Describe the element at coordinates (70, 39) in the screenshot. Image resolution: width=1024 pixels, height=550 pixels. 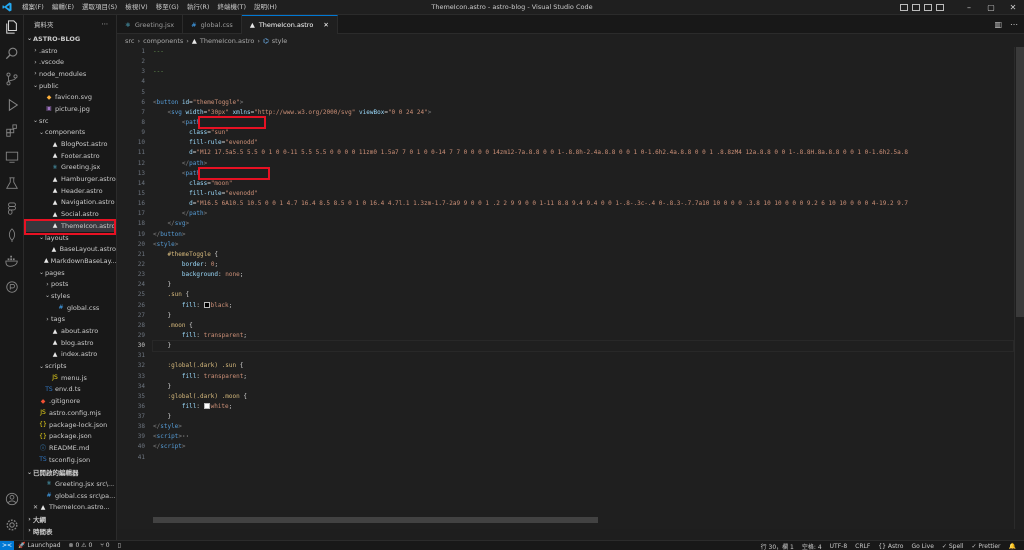
I see `tree-section-header: ⌄ ASTRO-BLOG` at that location.